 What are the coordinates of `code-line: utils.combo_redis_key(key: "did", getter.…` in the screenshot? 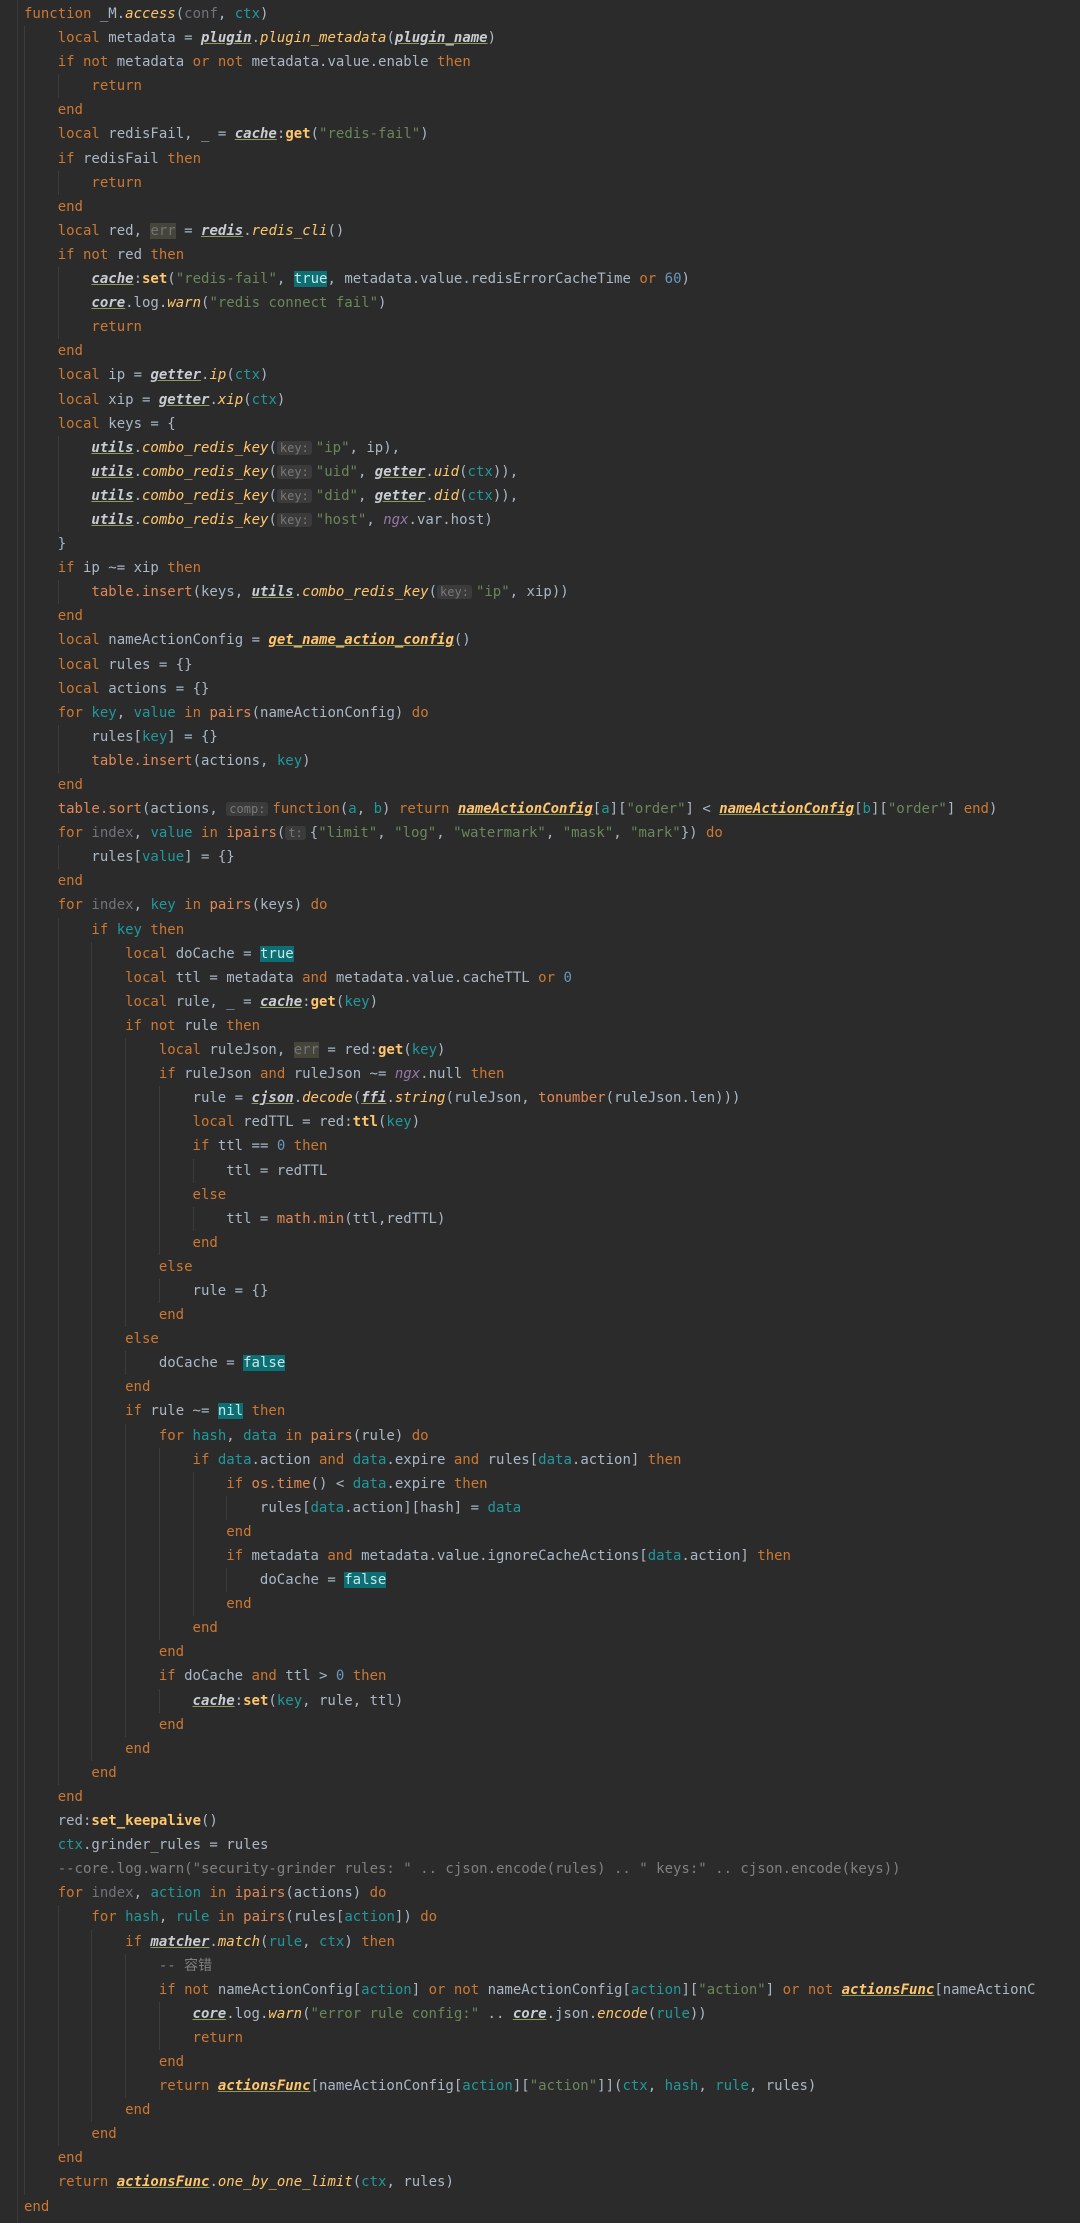 It's located at (552, 496).